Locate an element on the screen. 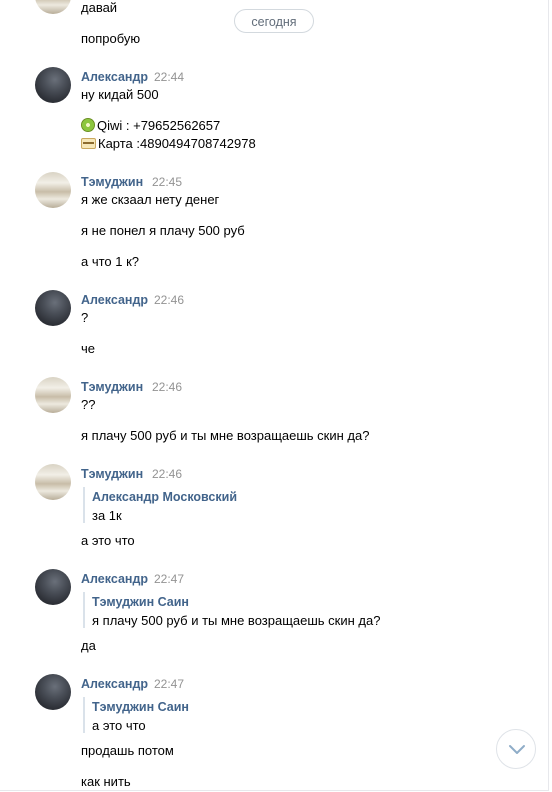 This screenshot has height=792, width=552. message-time: 22:44 is located at coordinates (169, 77).